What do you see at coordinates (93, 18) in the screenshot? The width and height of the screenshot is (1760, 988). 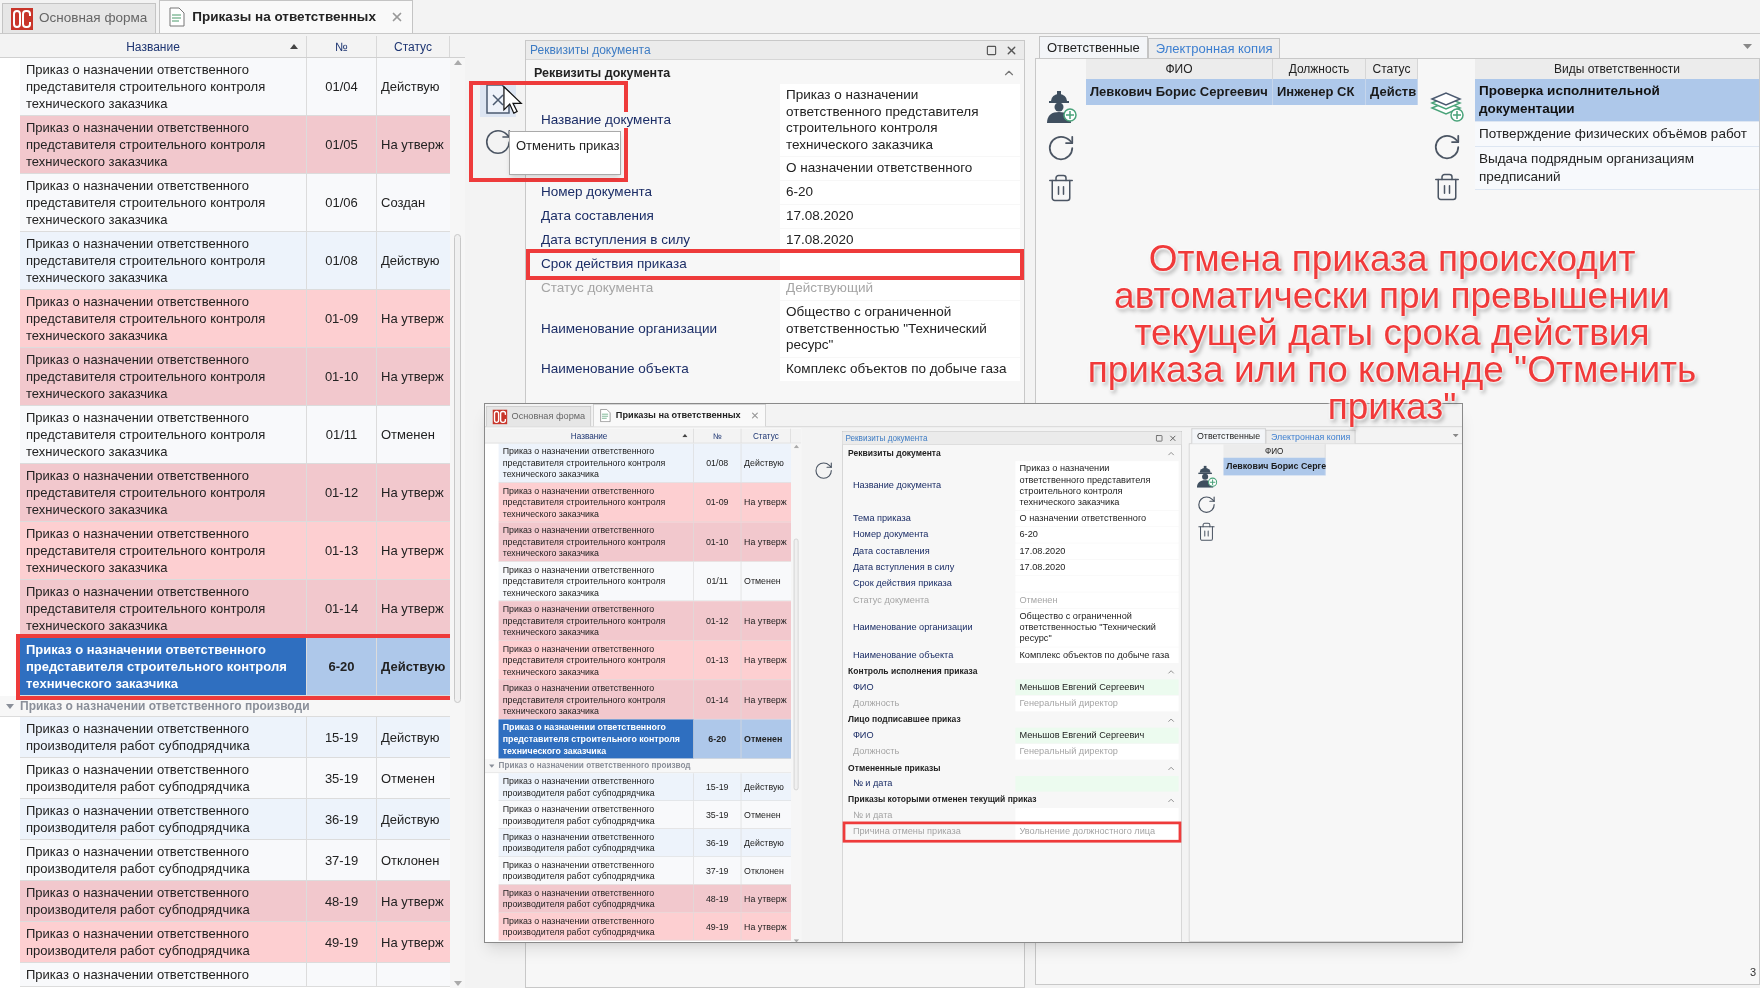 I see `tab-label: Основная форма` at bounding box center [93, 18].